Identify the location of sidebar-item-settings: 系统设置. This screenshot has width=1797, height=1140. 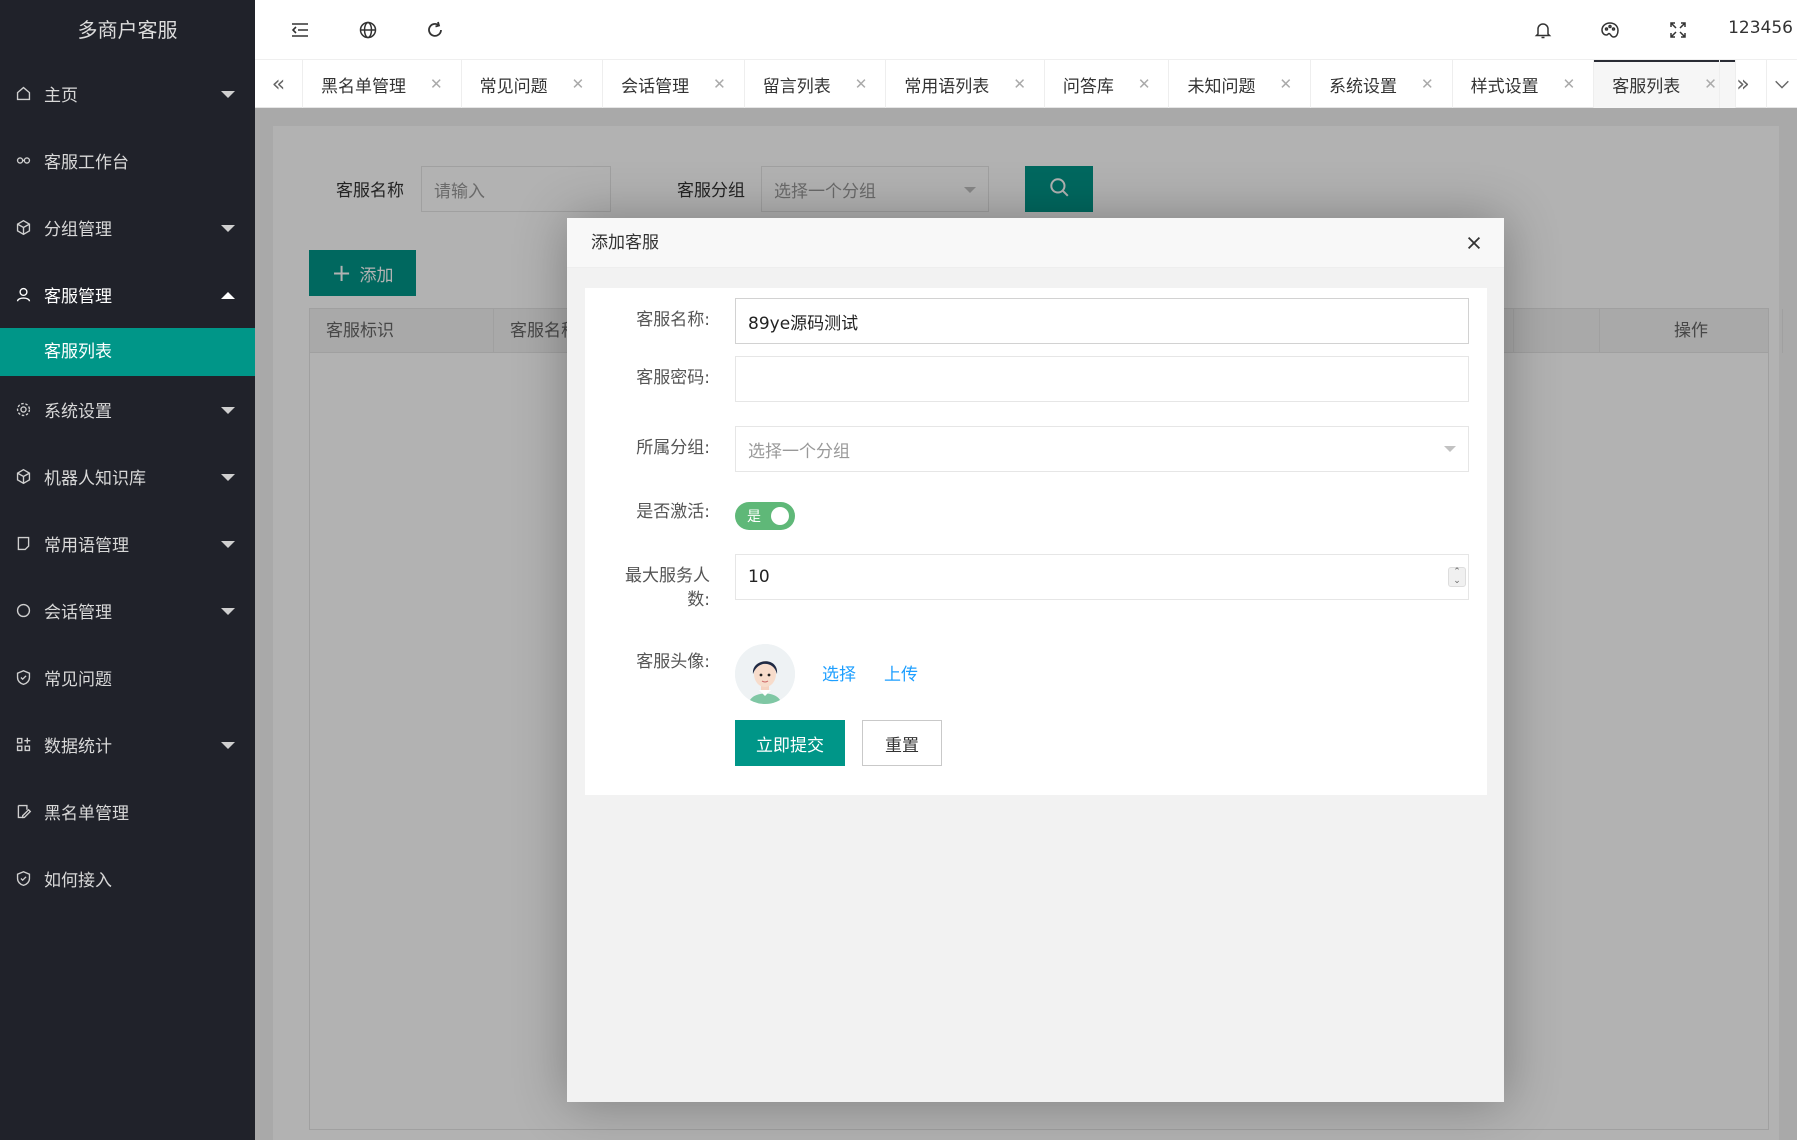
(127, 409).